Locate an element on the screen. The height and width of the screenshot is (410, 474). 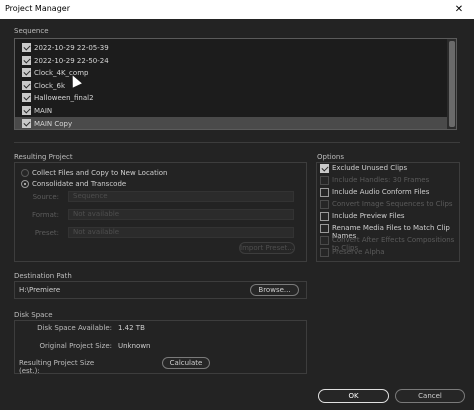
sequence-item-label: 2022-10-29 22-05-39 is located at coordinates (71, 47).